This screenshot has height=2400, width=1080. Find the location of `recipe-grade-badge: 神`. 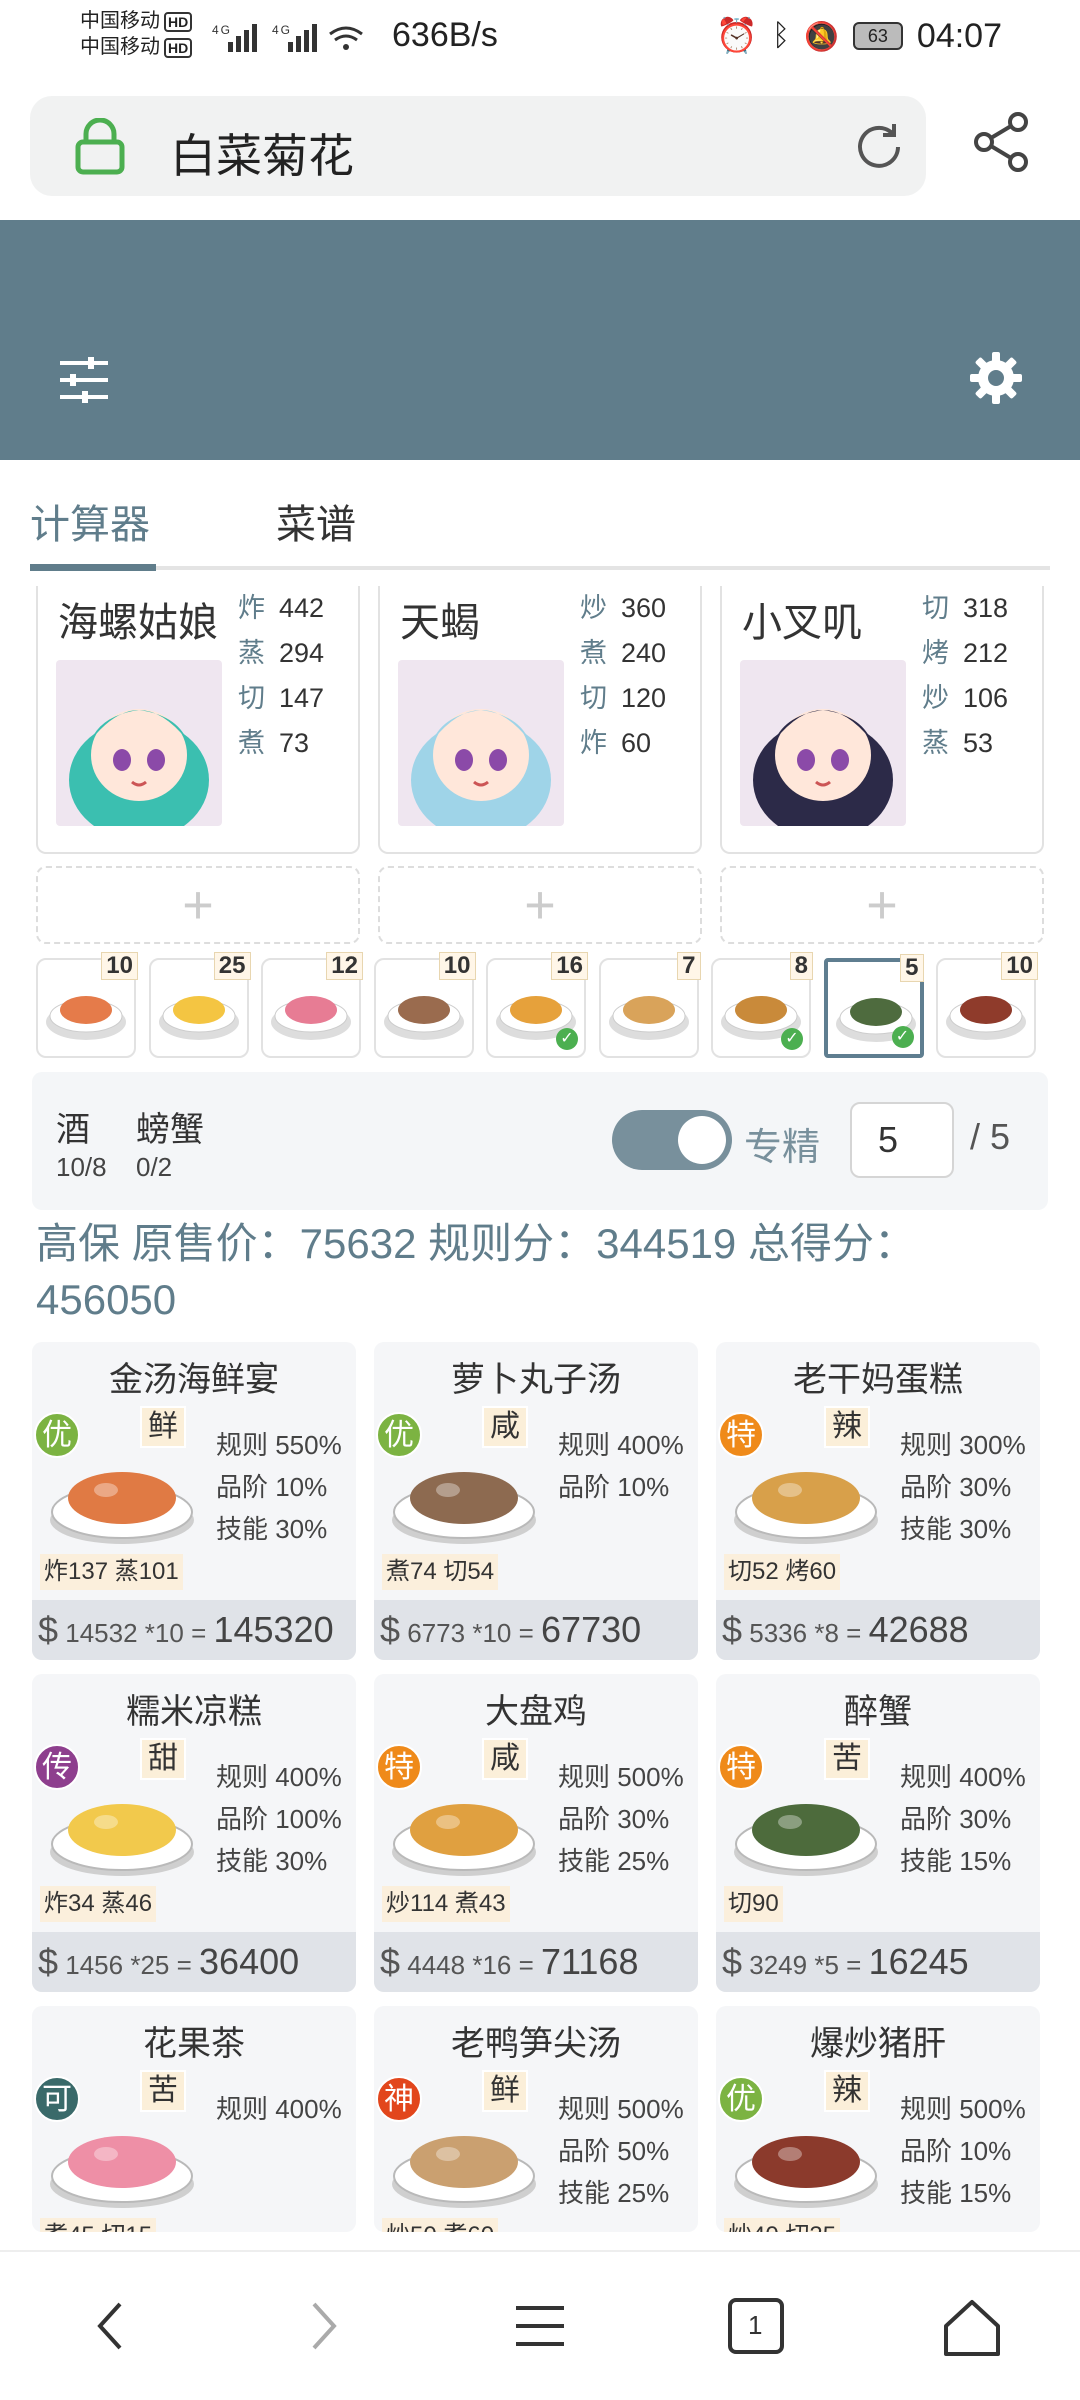

recipe-grade-badge: 神 is located at coordinates (399, 2099).